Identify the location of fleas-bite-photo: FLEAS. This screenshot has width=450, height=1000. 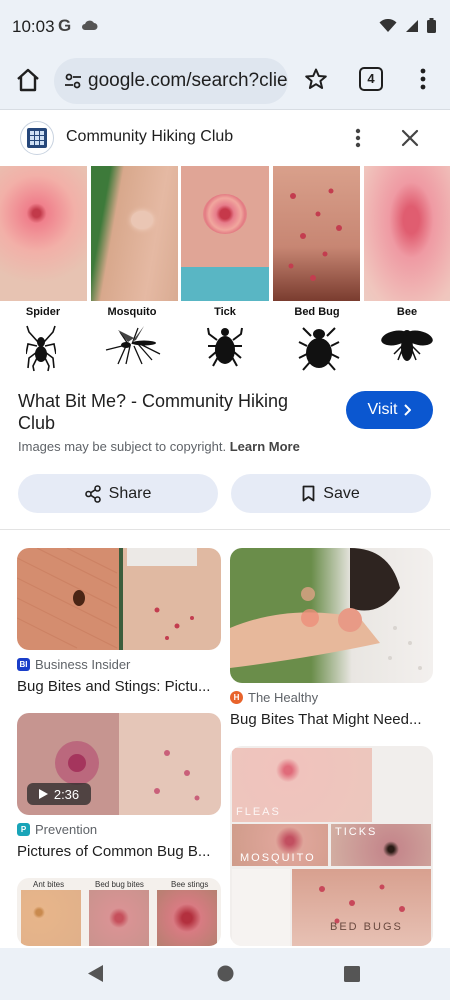
(302, 785).